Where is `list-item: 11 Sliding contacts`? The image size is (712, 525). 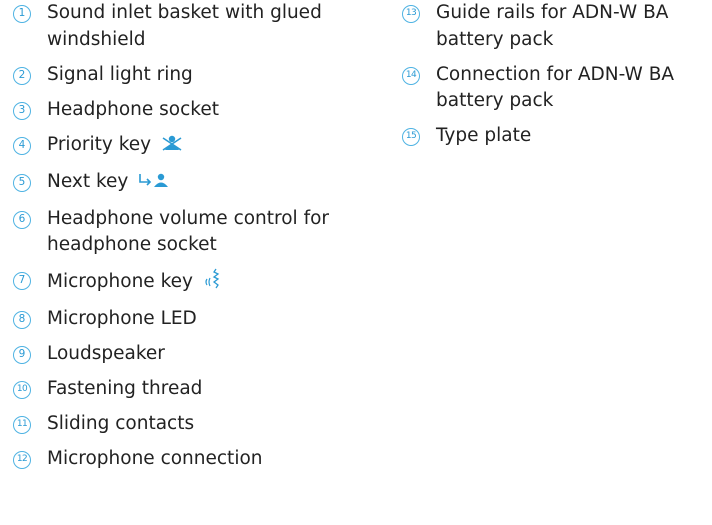 list-item: 11 Sliding contacts is located at coordinates (189, 424).